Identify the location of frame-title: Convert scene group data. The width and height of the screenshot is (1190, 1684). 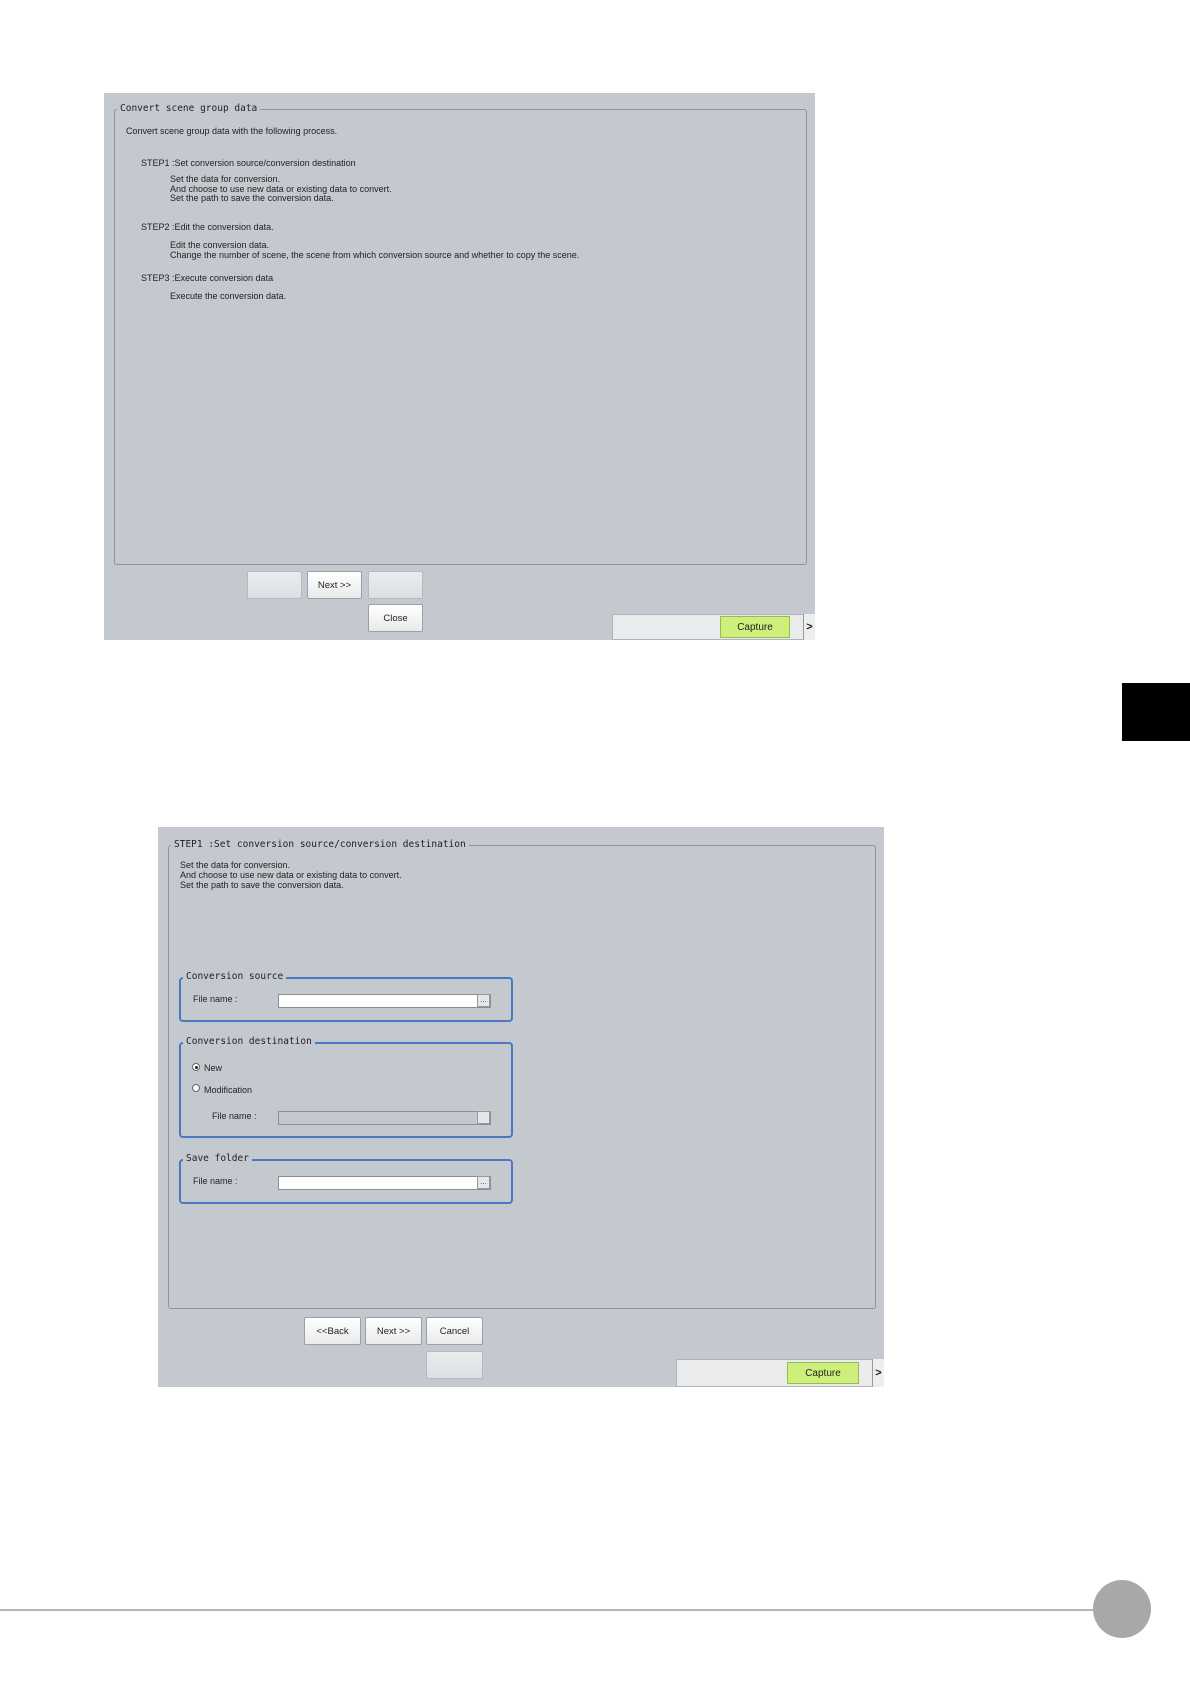
(189, 109).